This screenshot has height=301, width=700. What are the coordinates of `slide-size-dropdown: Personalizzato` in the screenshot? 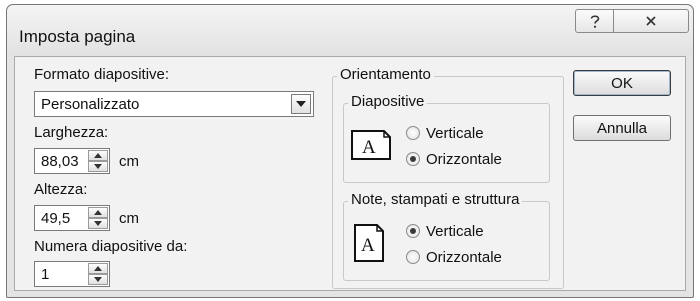 It's located at (174, 104).